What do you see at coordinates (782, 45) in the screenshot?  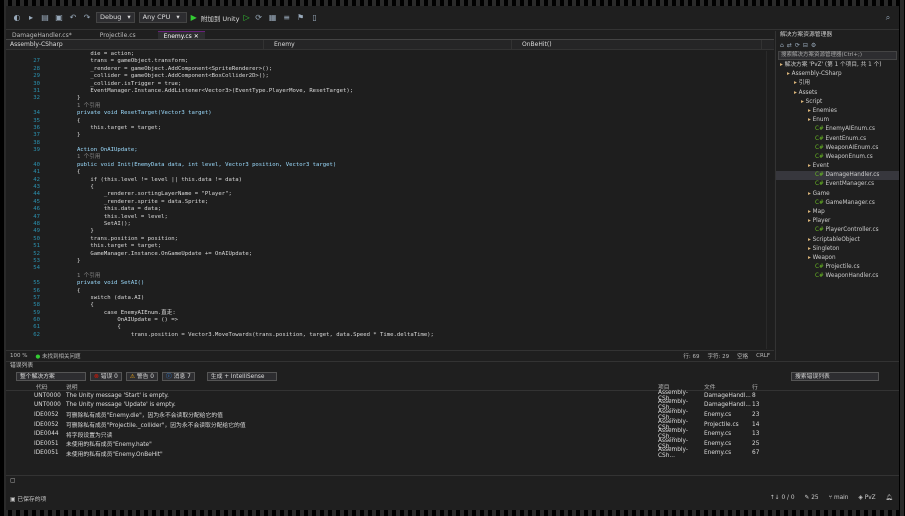 I see `home-icon: ⌂` at bounding box center [782, 45].